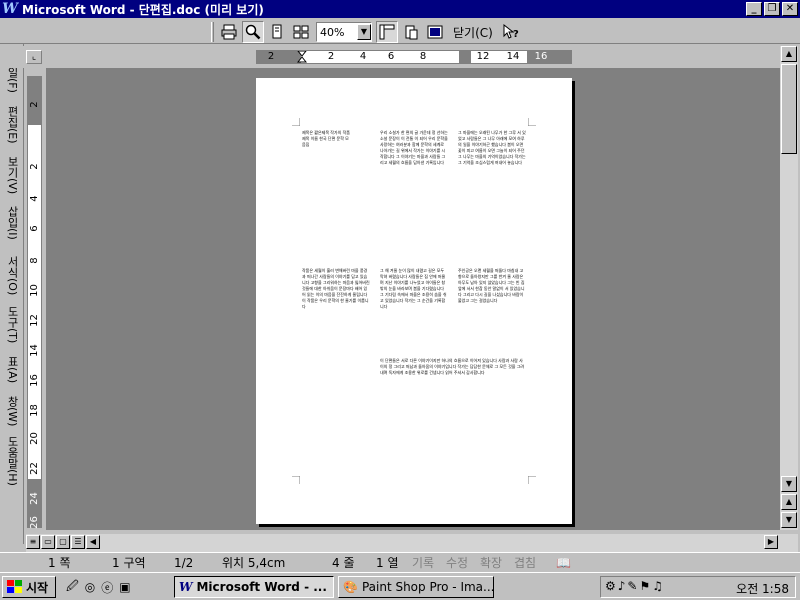 The width and height of the screenshot is (800, 600). I want to click on status-position: 위치 5,4cm, so click(254, 563).